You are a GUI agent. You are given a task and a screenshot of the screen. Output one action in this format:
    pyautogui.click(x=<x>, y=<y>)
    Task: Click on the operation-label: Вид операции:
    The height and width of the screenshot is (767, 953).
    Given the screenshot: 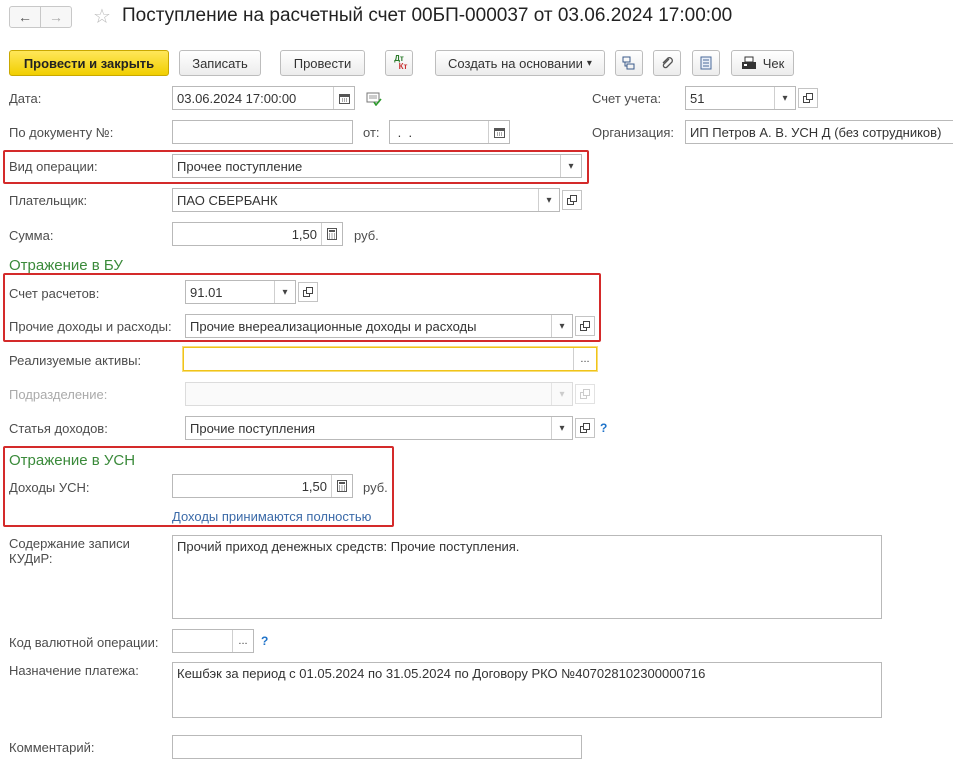 What is the action you would take?
    pyautogui.click(x=53, y=166)
    